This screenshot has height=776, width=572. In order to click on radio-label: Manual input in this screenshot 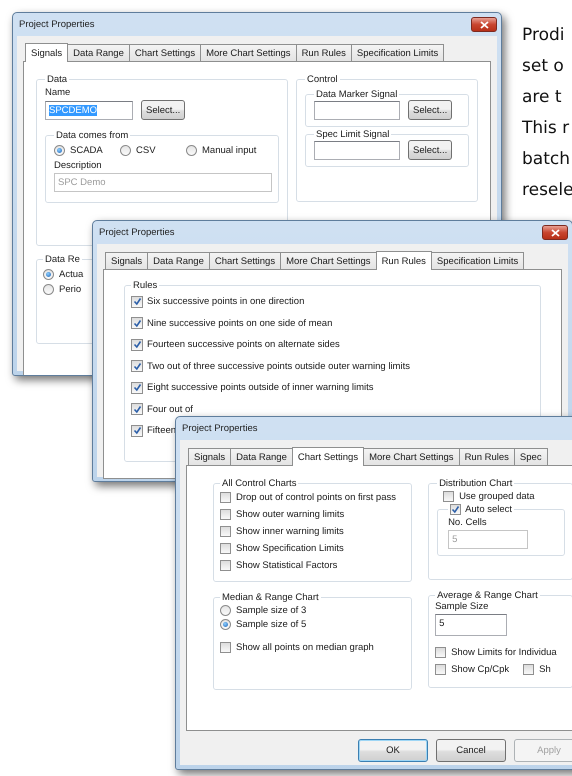, I will do `click(229, 150)`.